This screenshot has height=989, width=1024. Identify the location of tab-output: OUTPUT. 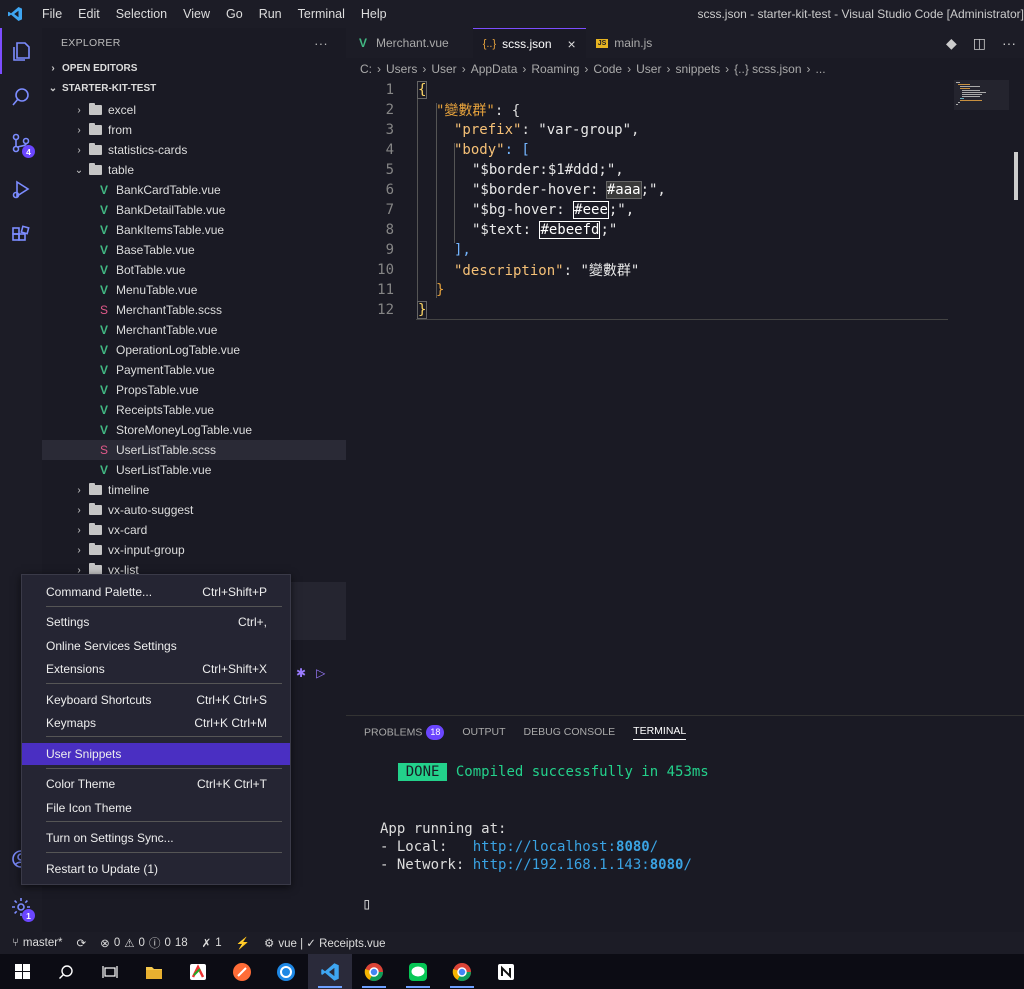
(483, 732).